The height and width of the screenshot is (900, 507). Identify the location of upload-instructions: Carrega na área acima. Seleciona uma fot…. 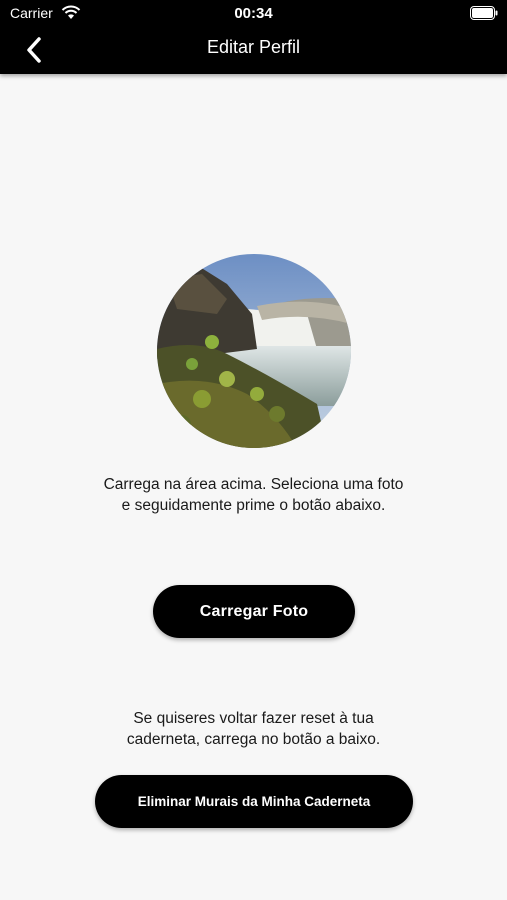
(253, 495).